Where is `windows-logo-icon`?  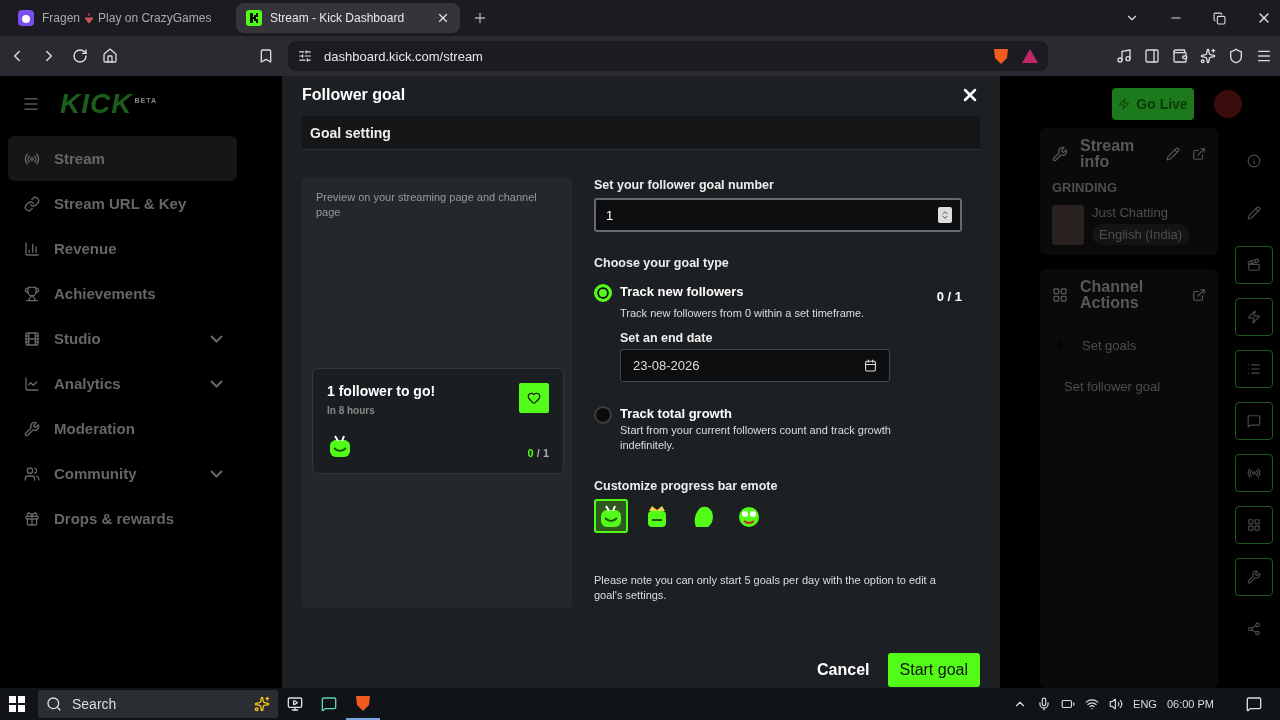 windows-logo-icon is located at coordinates (17, 704).